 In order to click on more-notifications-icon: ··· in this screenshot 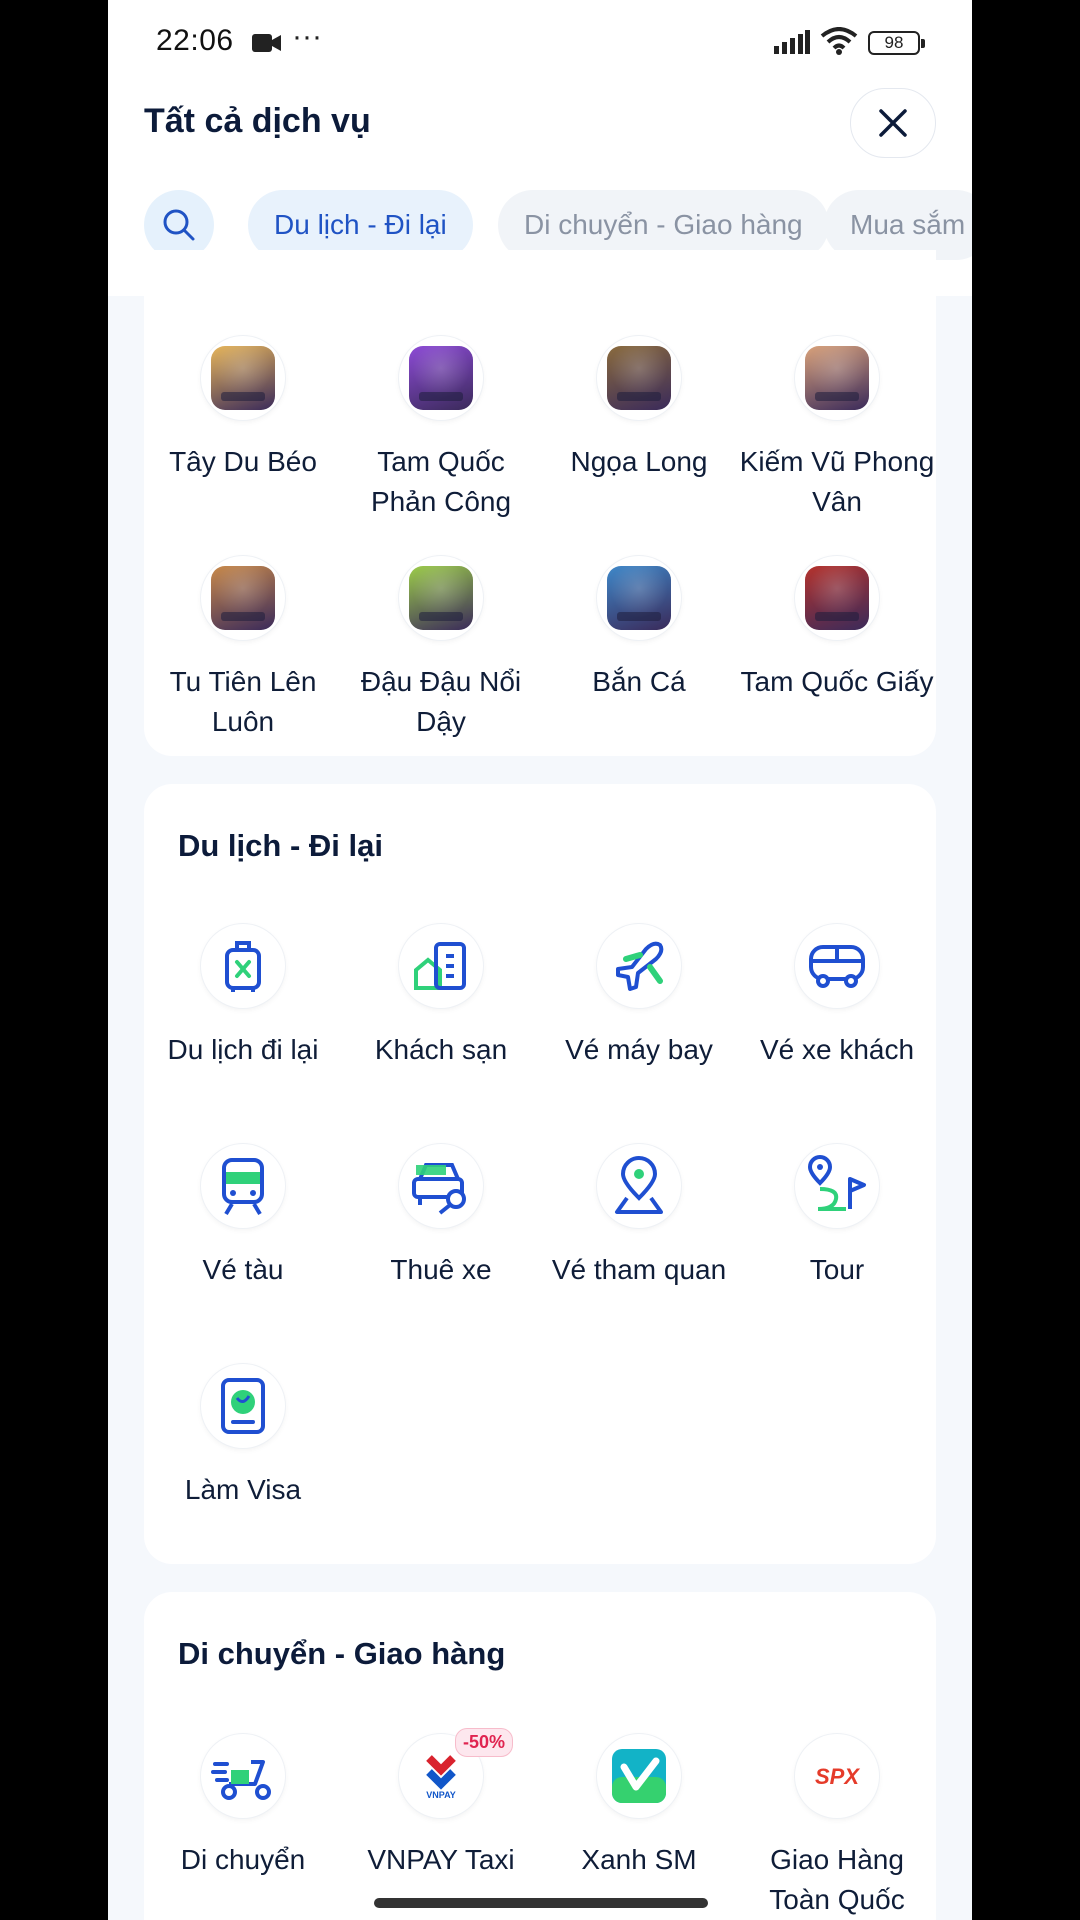, I will do `click(307, 36)`.